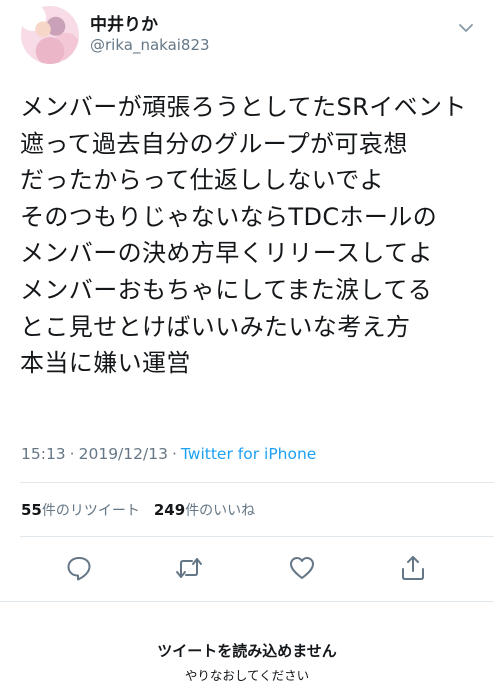  I want to click on likes-label: 件のいいね, so click(220, 511).